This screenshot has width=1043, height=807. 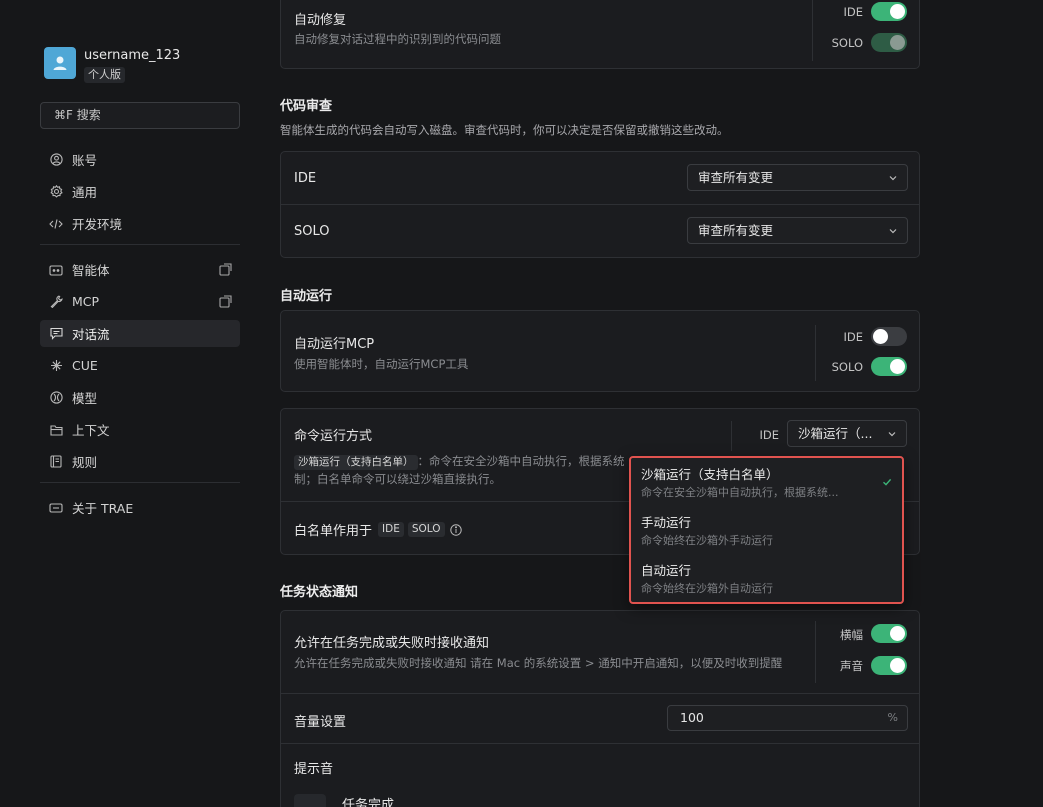 I want to click on volume-value: 100, so click(x=692, y=717).